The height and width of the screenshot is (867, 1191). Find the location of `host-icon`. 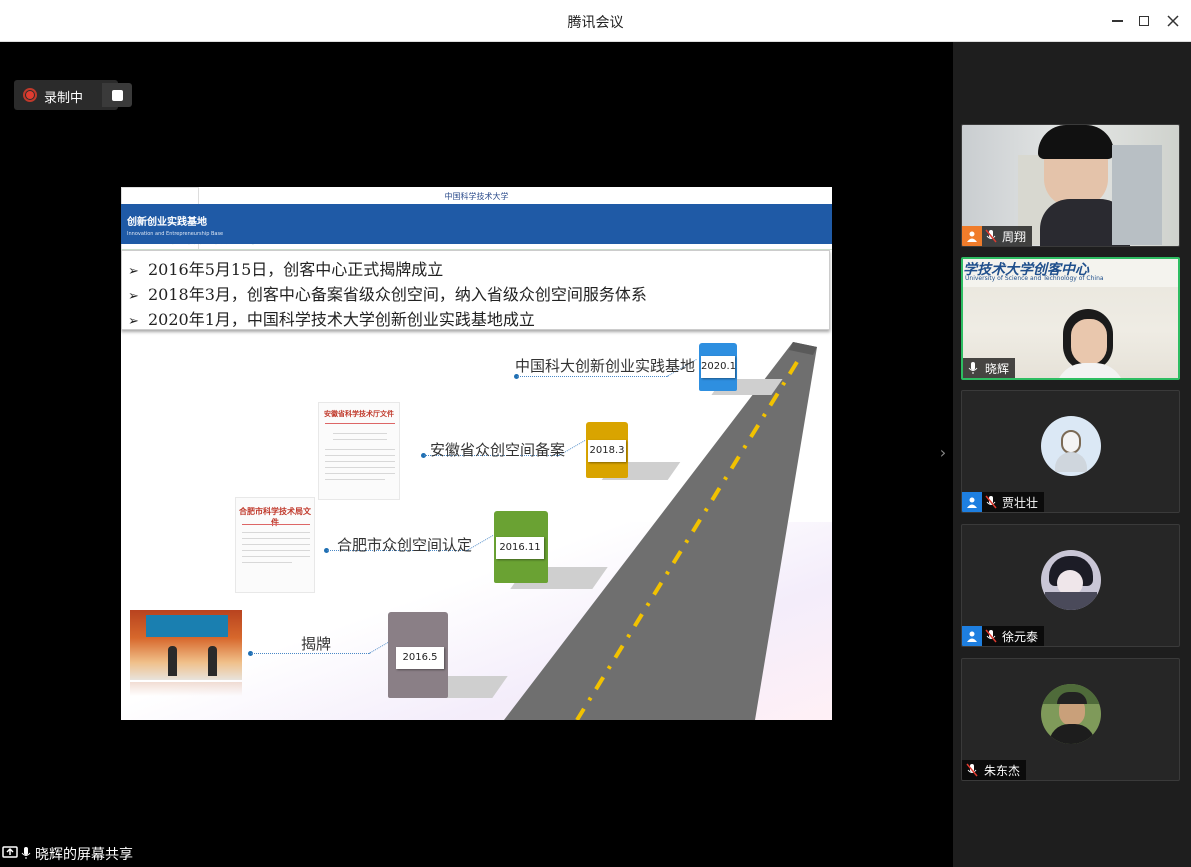

host-icon is located at coordinates (972, 236).